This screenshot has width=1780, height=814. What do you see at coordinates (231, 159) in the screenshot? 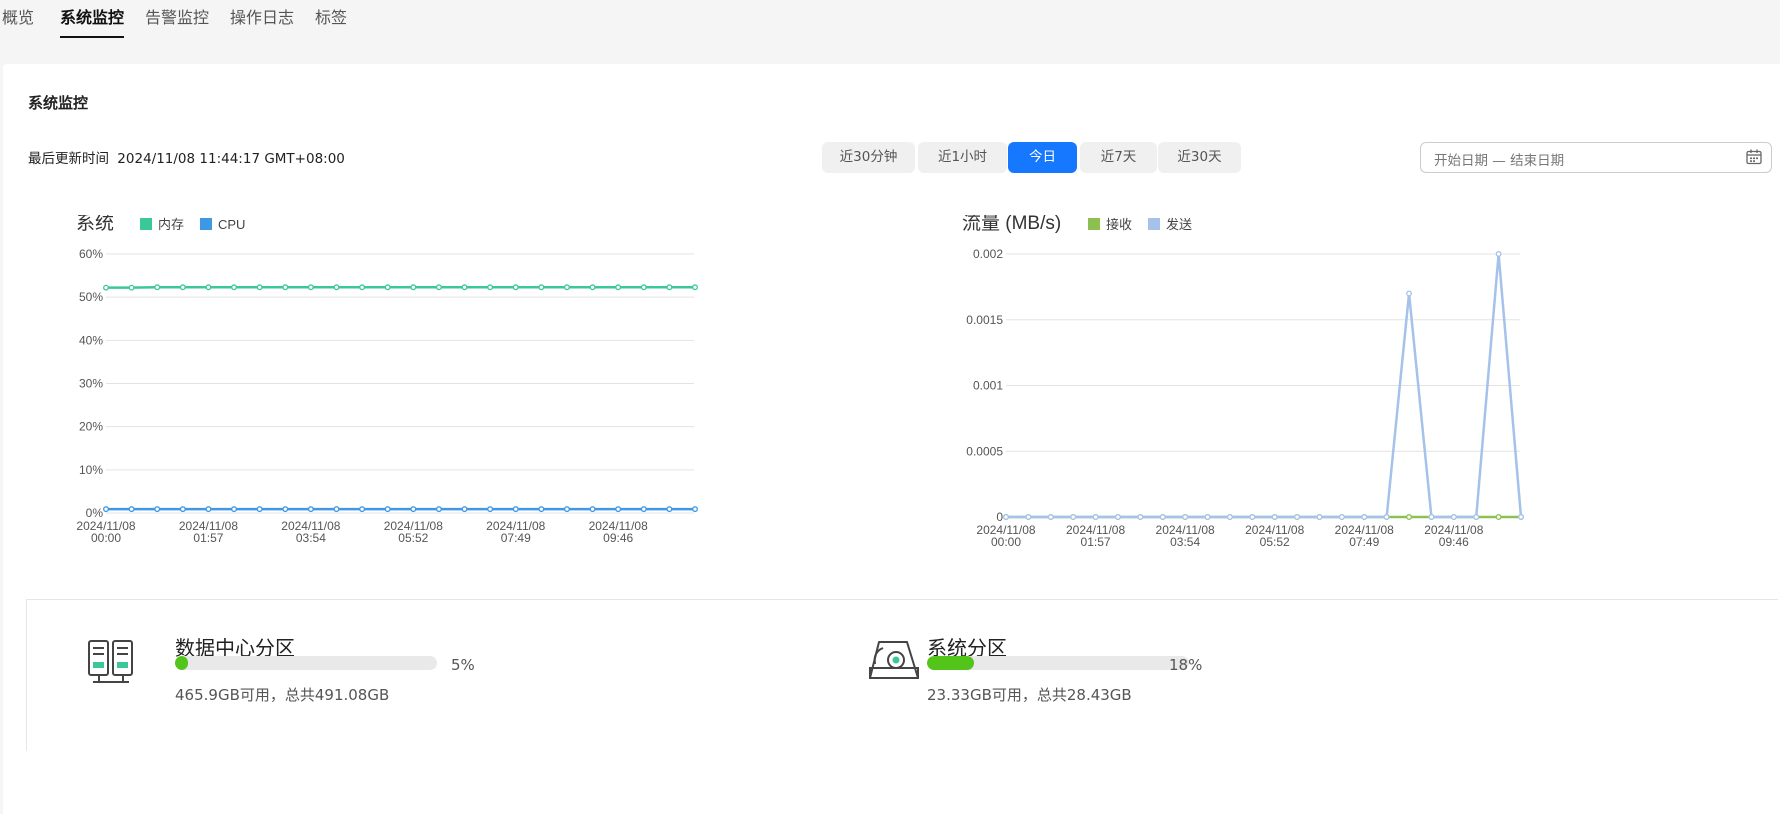
I see `last-update-time: 2024/11/08 11:44:17 GMT+08:00` at bounding box center [231, 159].